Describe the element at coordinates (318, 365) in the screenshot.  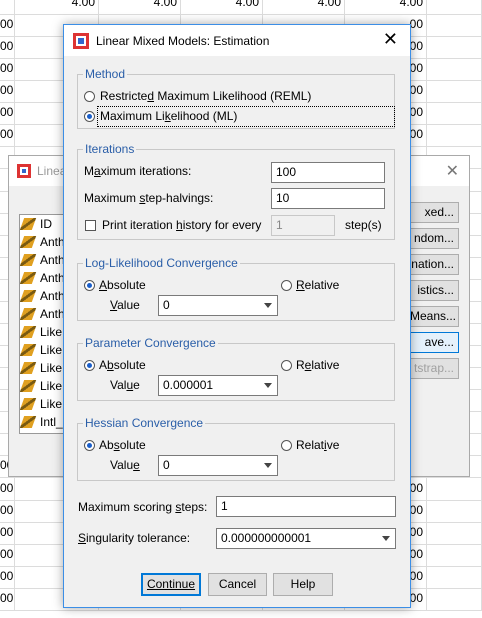
I see `param-relative-label: Relative` at that location.